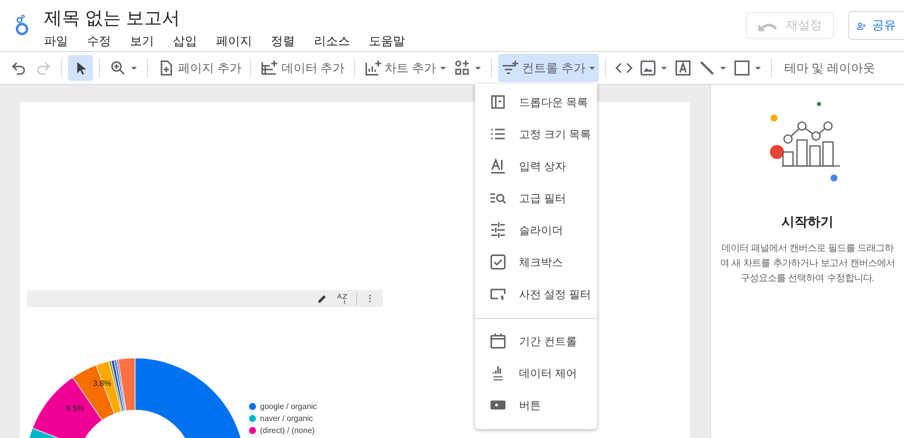 This screenshot has width=904, height=438. Describe the element at coordinates (99, 41) in the screenshot. I see `menu-item: 수정` at that location.